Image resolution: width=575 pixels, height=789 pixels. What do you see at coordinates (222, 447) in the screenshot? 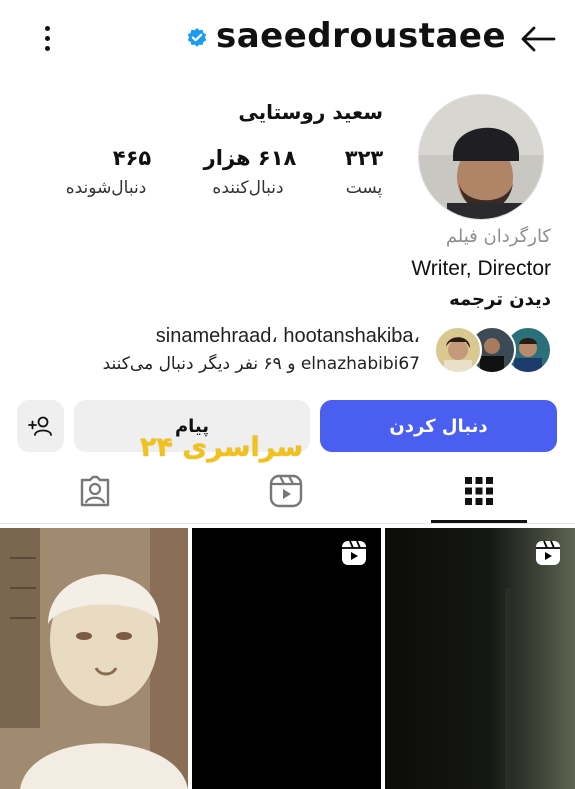
I see `watermark-text: سراسری ۲۴` at bounding box center [222, 447].